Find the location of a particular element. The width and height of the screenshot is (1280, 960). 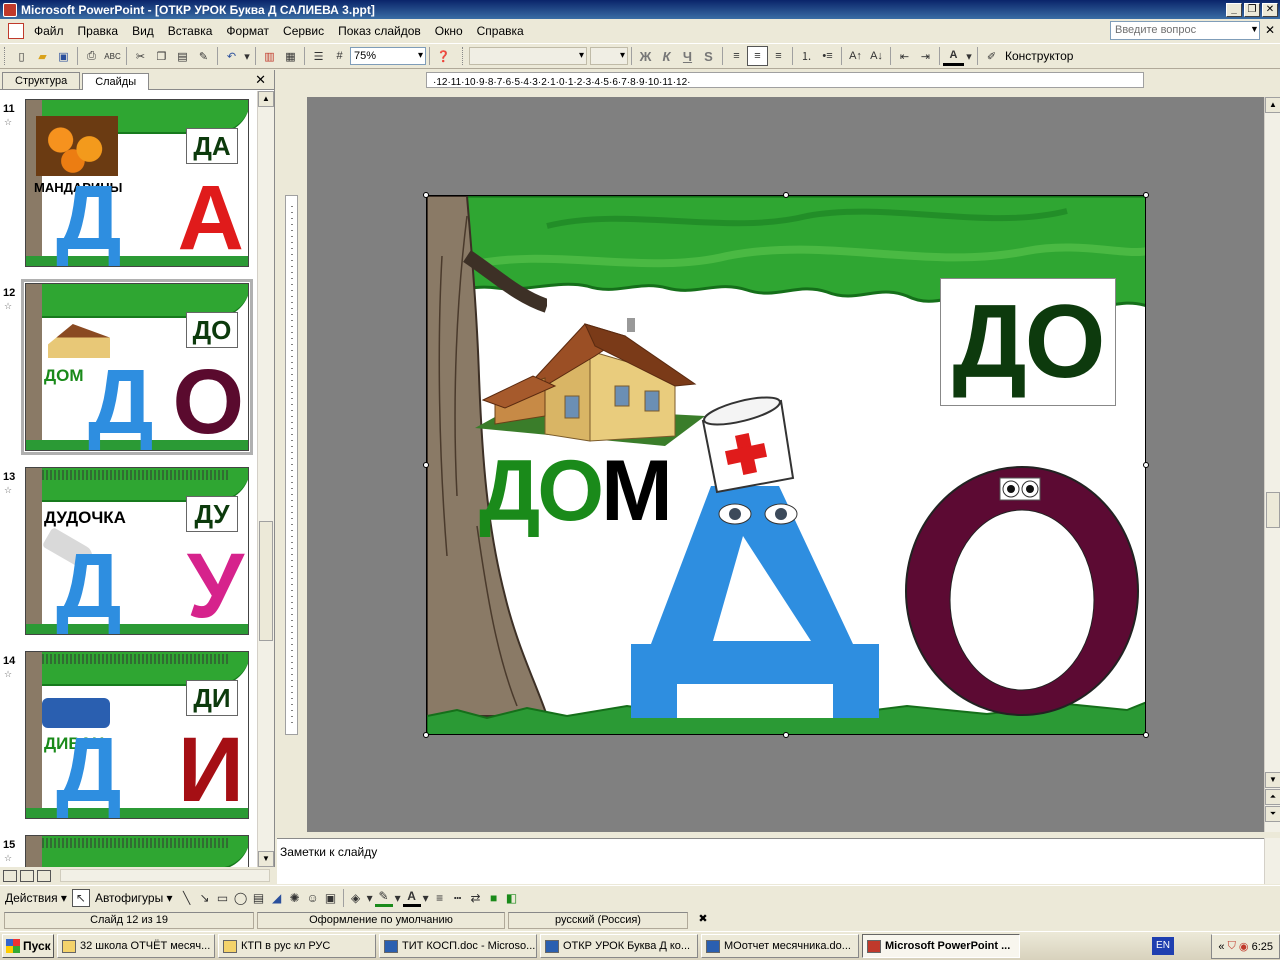

close-document-icon: ✕ is located at coordinates (1270, 30).